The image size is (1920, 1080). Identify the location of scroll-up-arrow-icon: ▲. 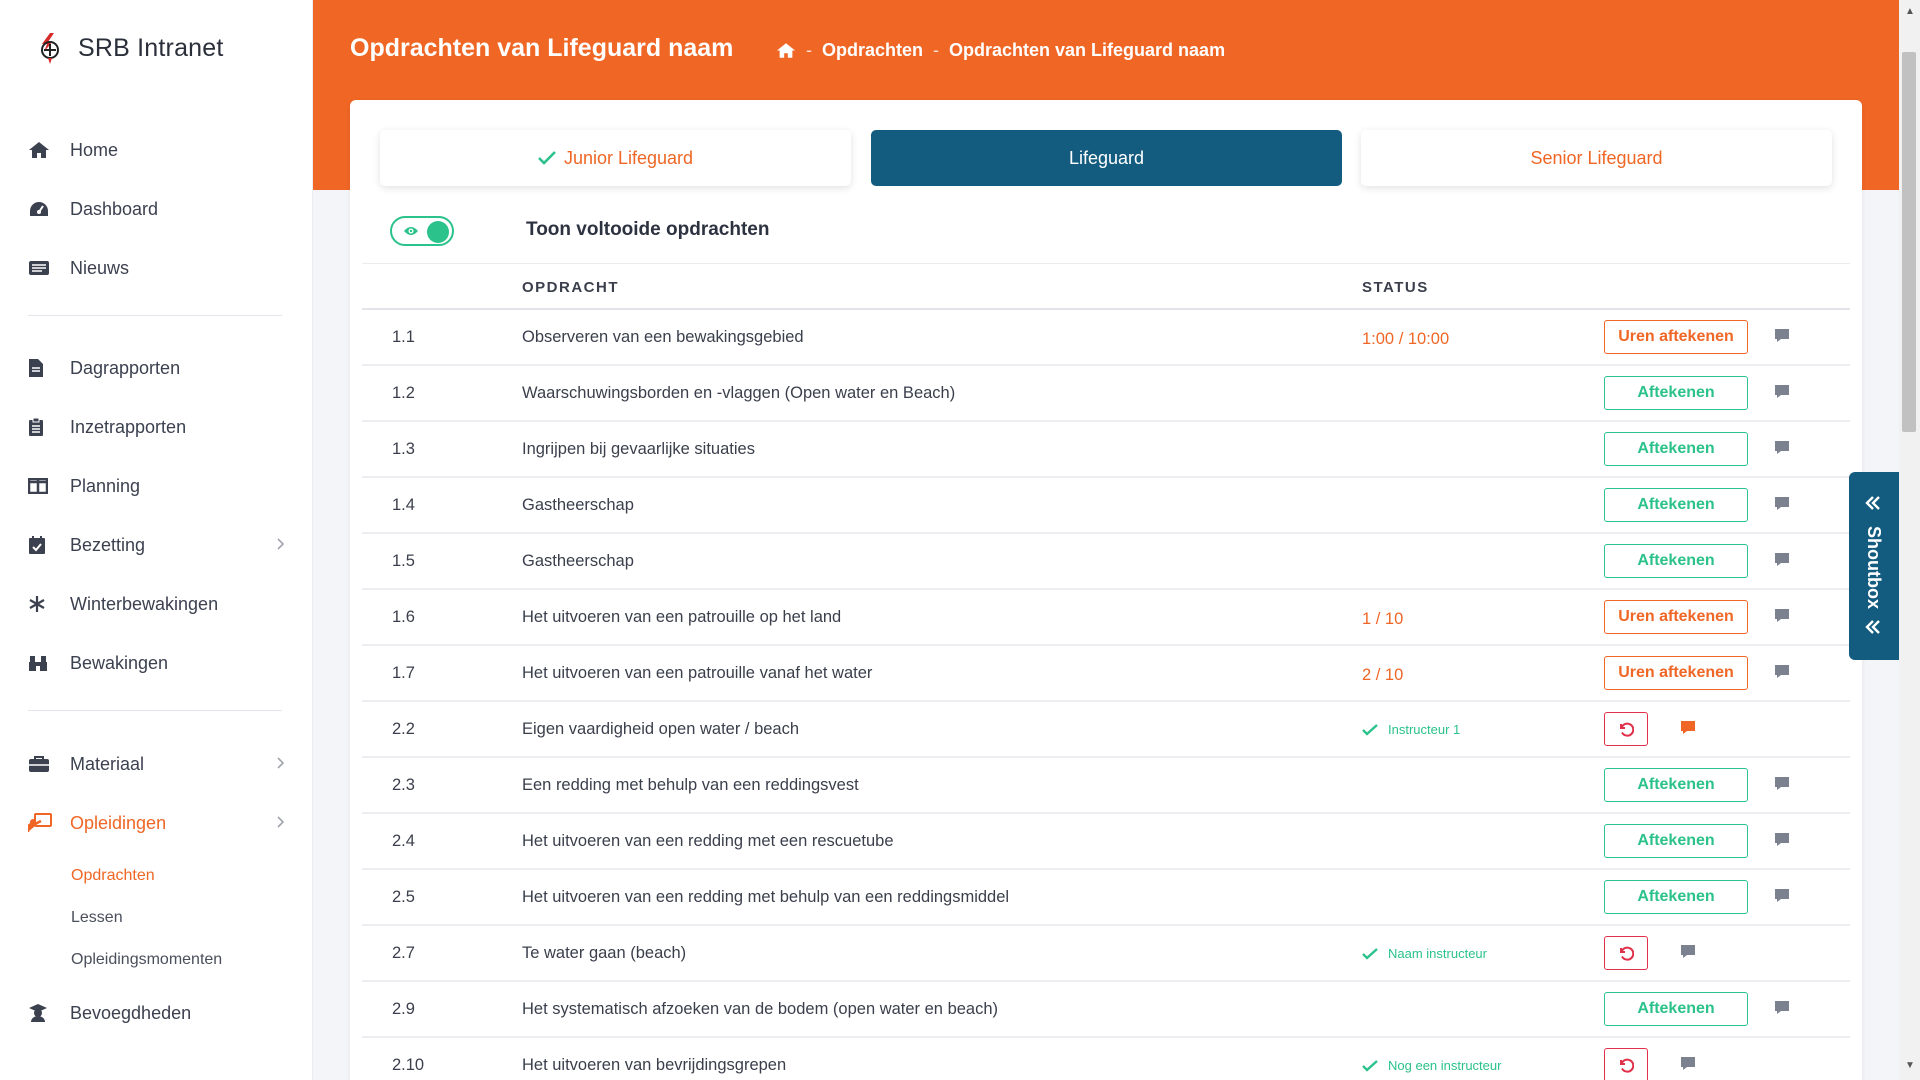
(1910, 11).